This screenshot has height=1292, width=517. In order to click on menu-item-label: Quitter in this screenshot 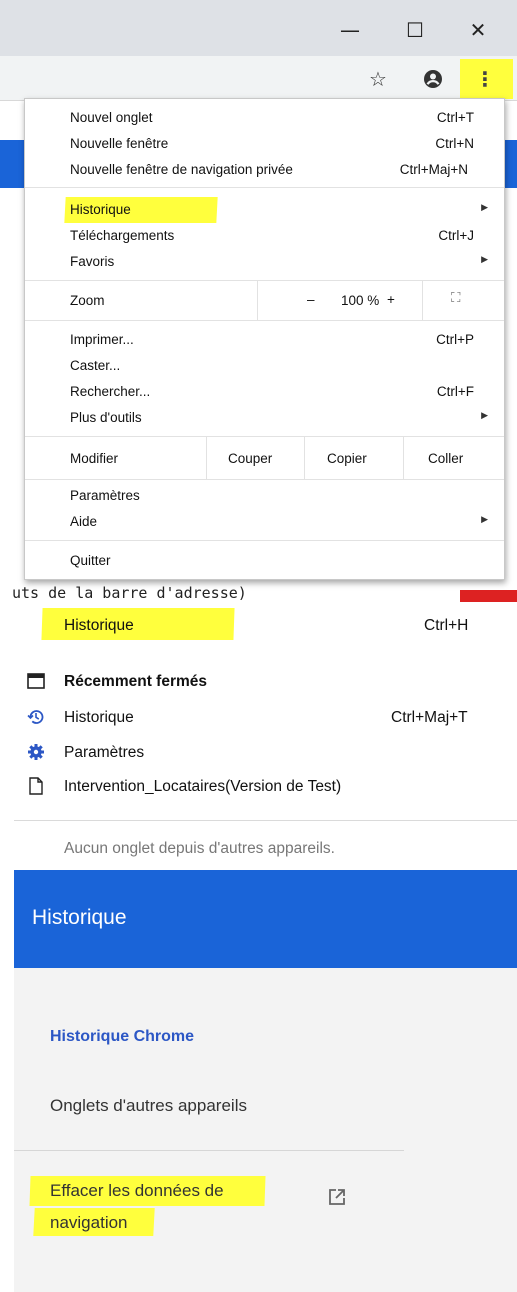, I will do `click(90, 560)`.